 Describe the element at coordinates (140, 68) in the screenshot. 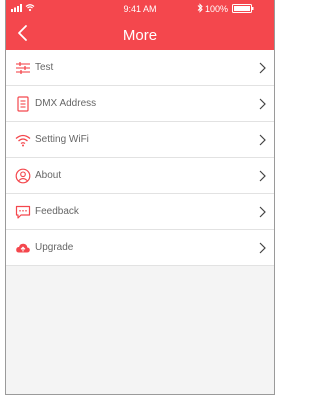

I see `menu-item-test: Test` at that location.